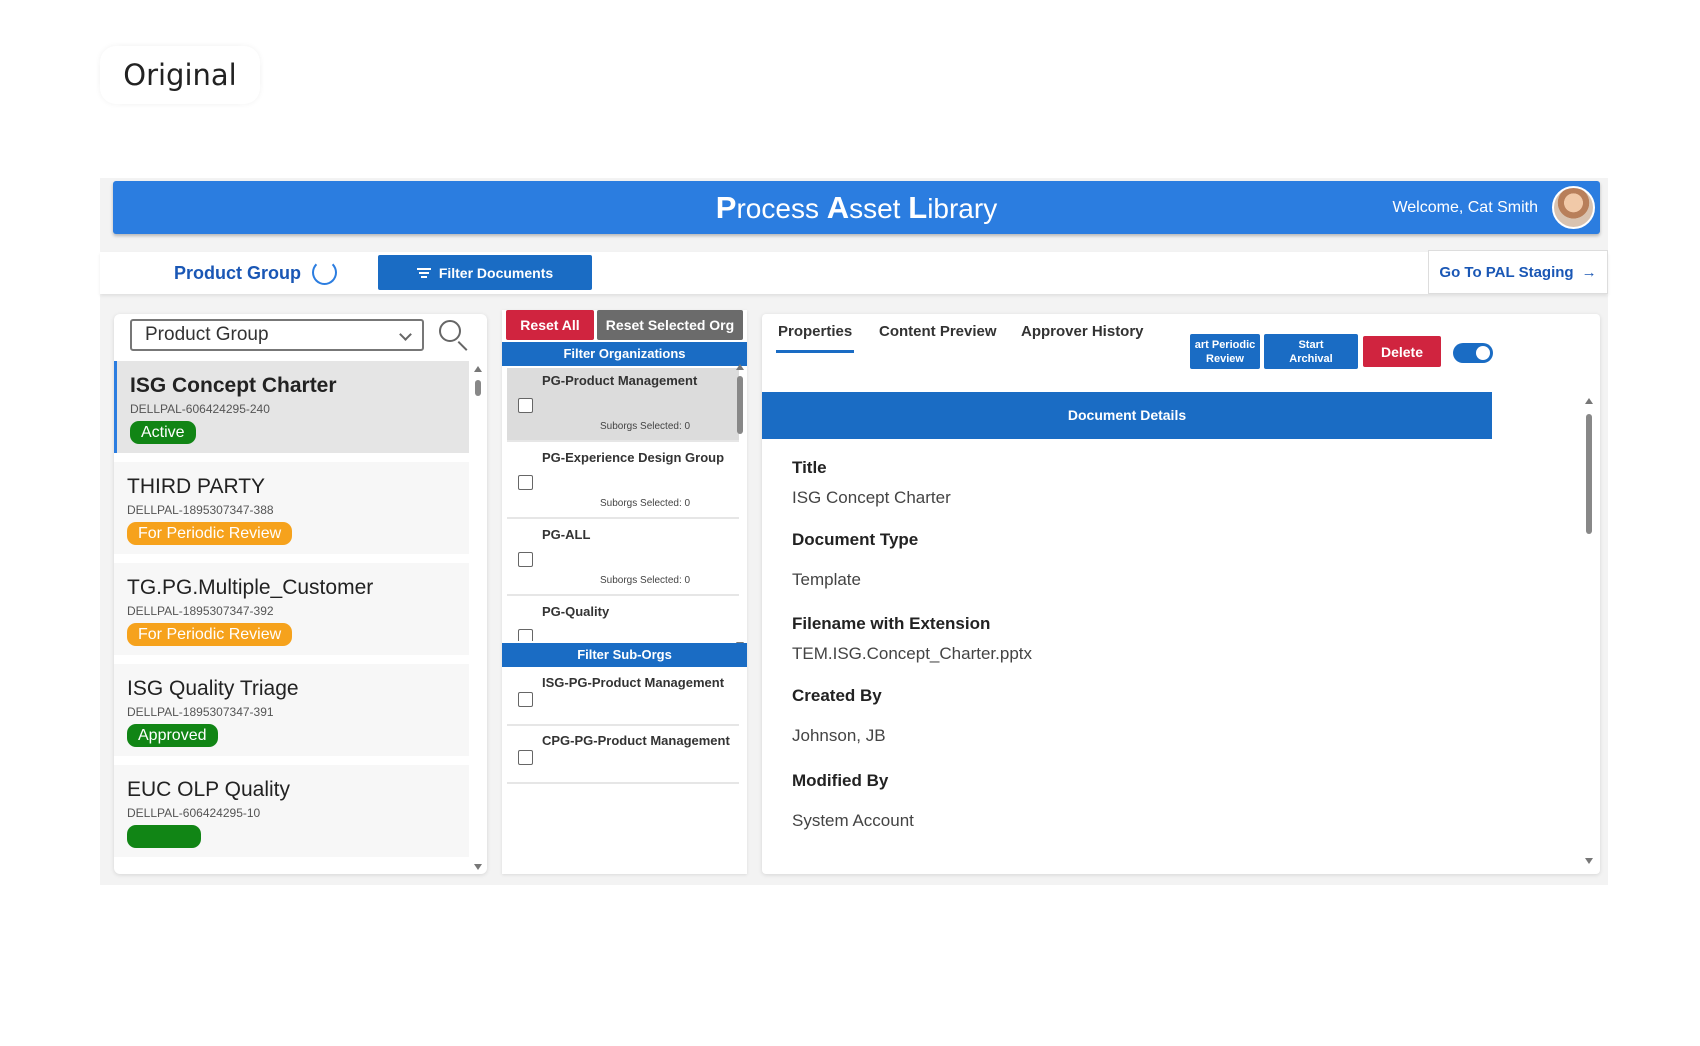 The width and height of the screenshot is (1700, 1046). I want to click on start-archival-label: Archival, so click(1311, 358).